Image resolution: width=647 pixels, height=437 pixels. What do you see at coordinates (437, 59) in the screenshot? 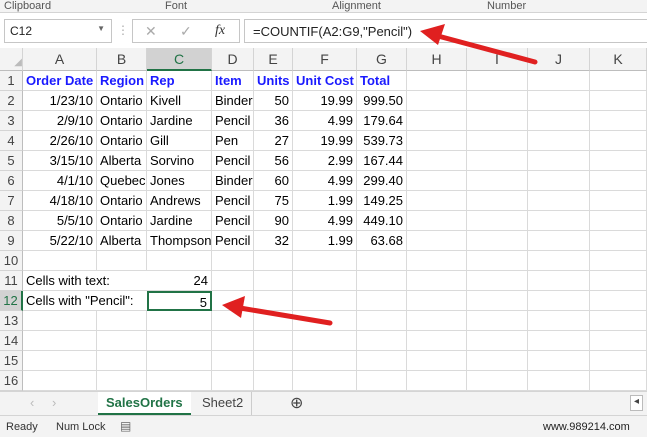
I see `column-header-h: H` at bounding box center [437, 59].